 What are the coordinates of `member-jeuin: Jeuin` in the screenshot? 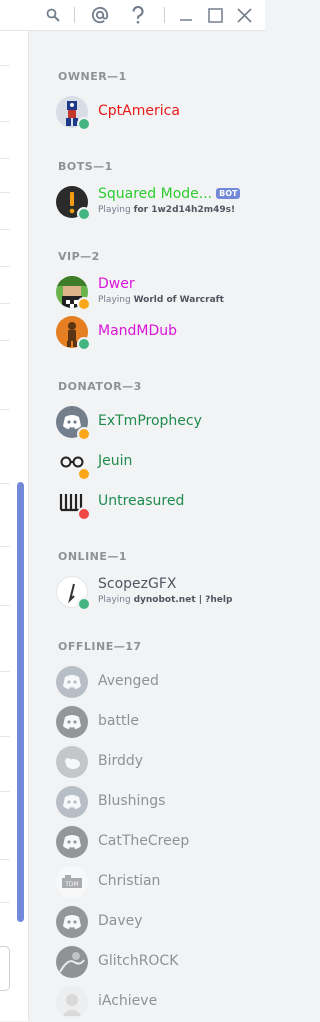 It's located at (156, 464).